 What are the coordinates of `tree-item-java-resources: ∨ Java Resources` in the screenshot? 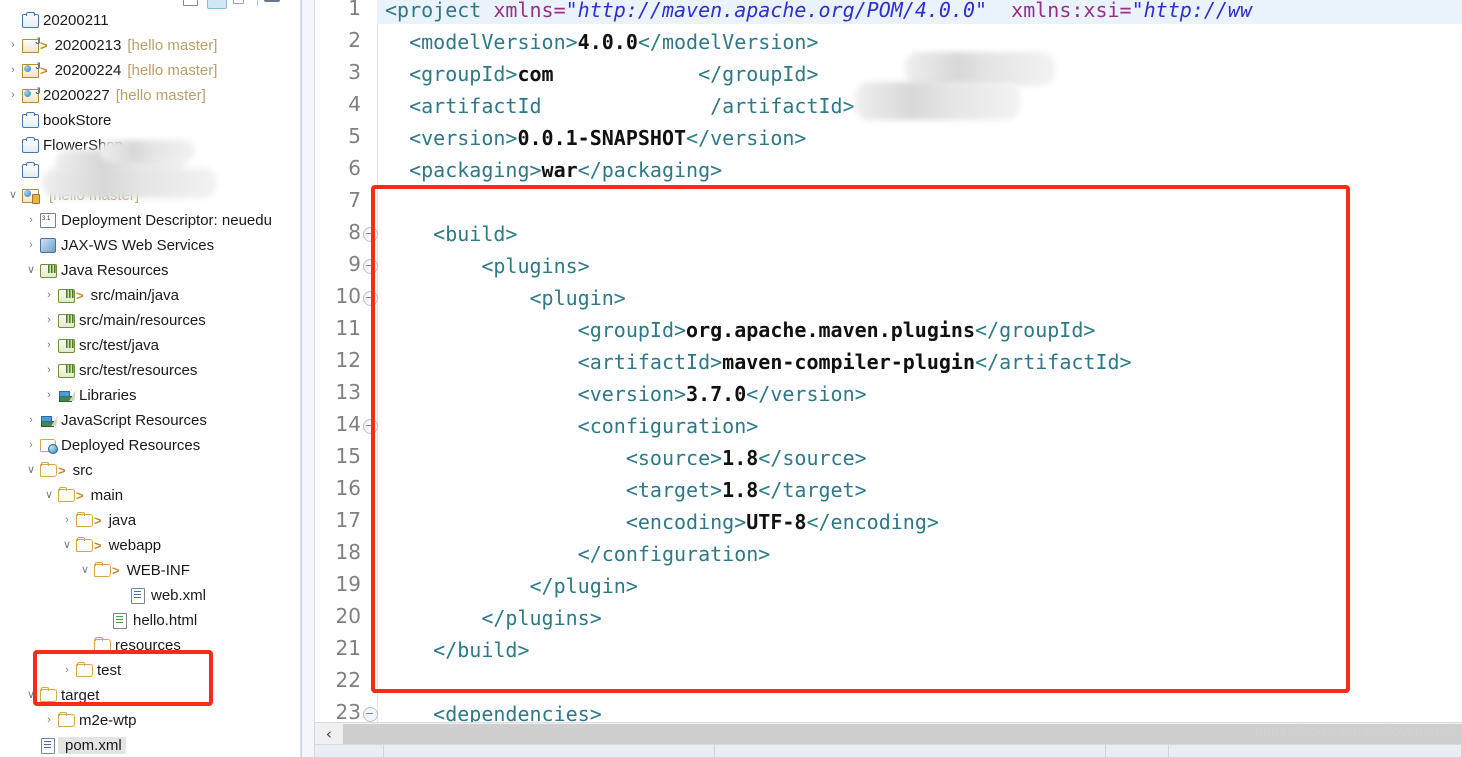 It's located at (150, 270).